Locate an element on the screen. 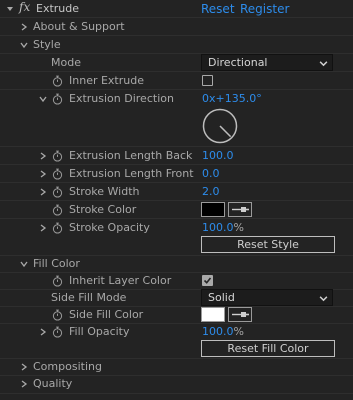 This screenshot has height=400, width=353. side-fill-color-row: Side Fill Color is located at coordinates (176, 315).